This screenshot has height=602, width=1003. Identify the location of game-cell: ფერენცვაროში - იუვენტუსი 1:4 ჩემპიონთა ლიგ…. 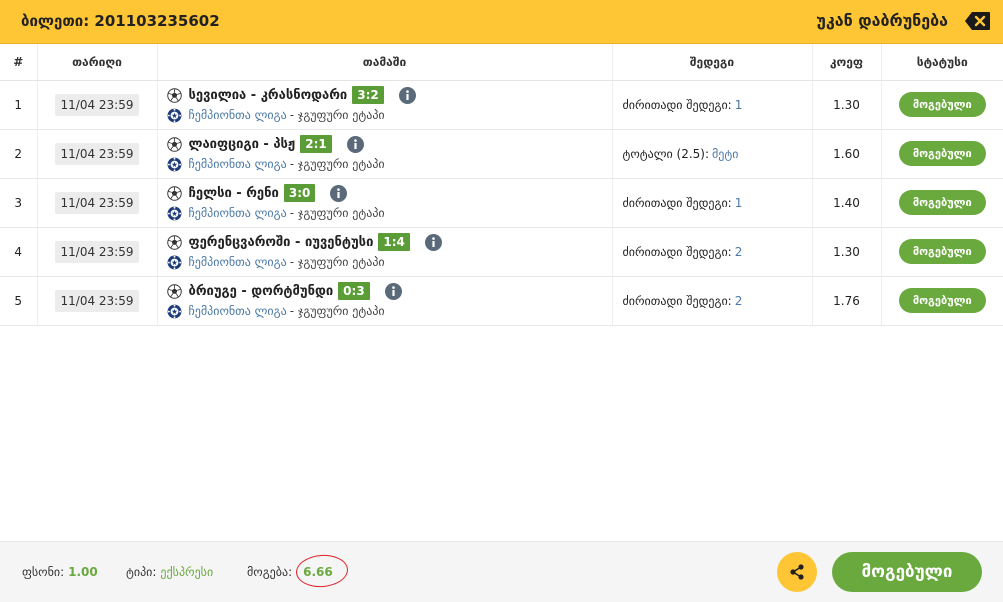
(384, 252).